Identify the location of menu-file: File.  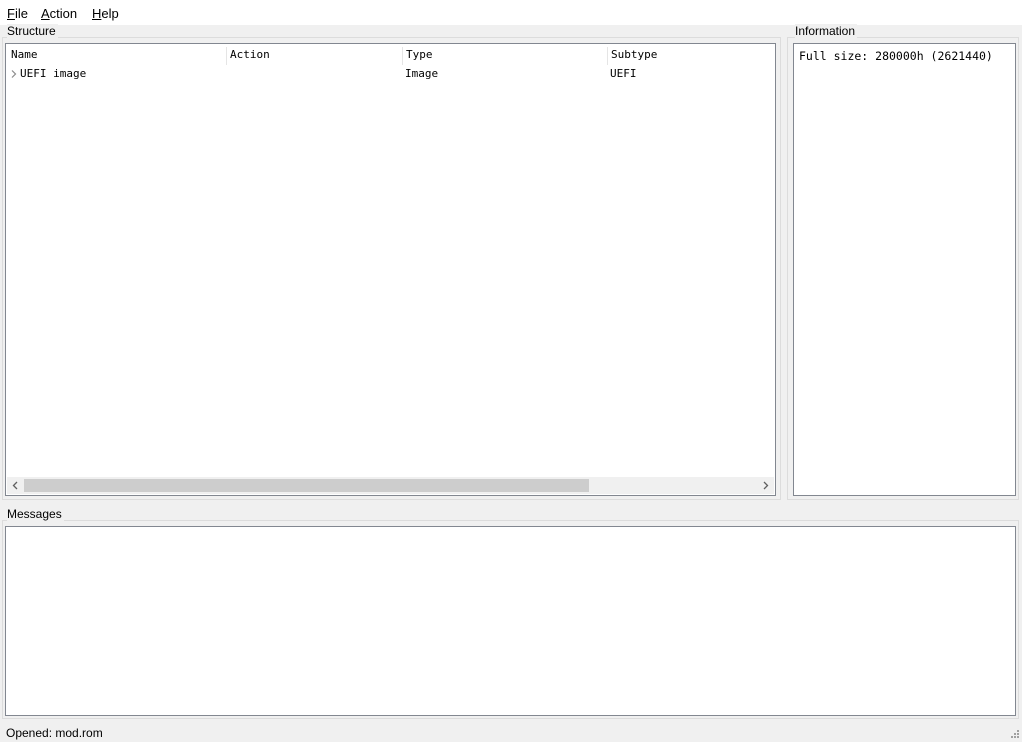
(17, 13).